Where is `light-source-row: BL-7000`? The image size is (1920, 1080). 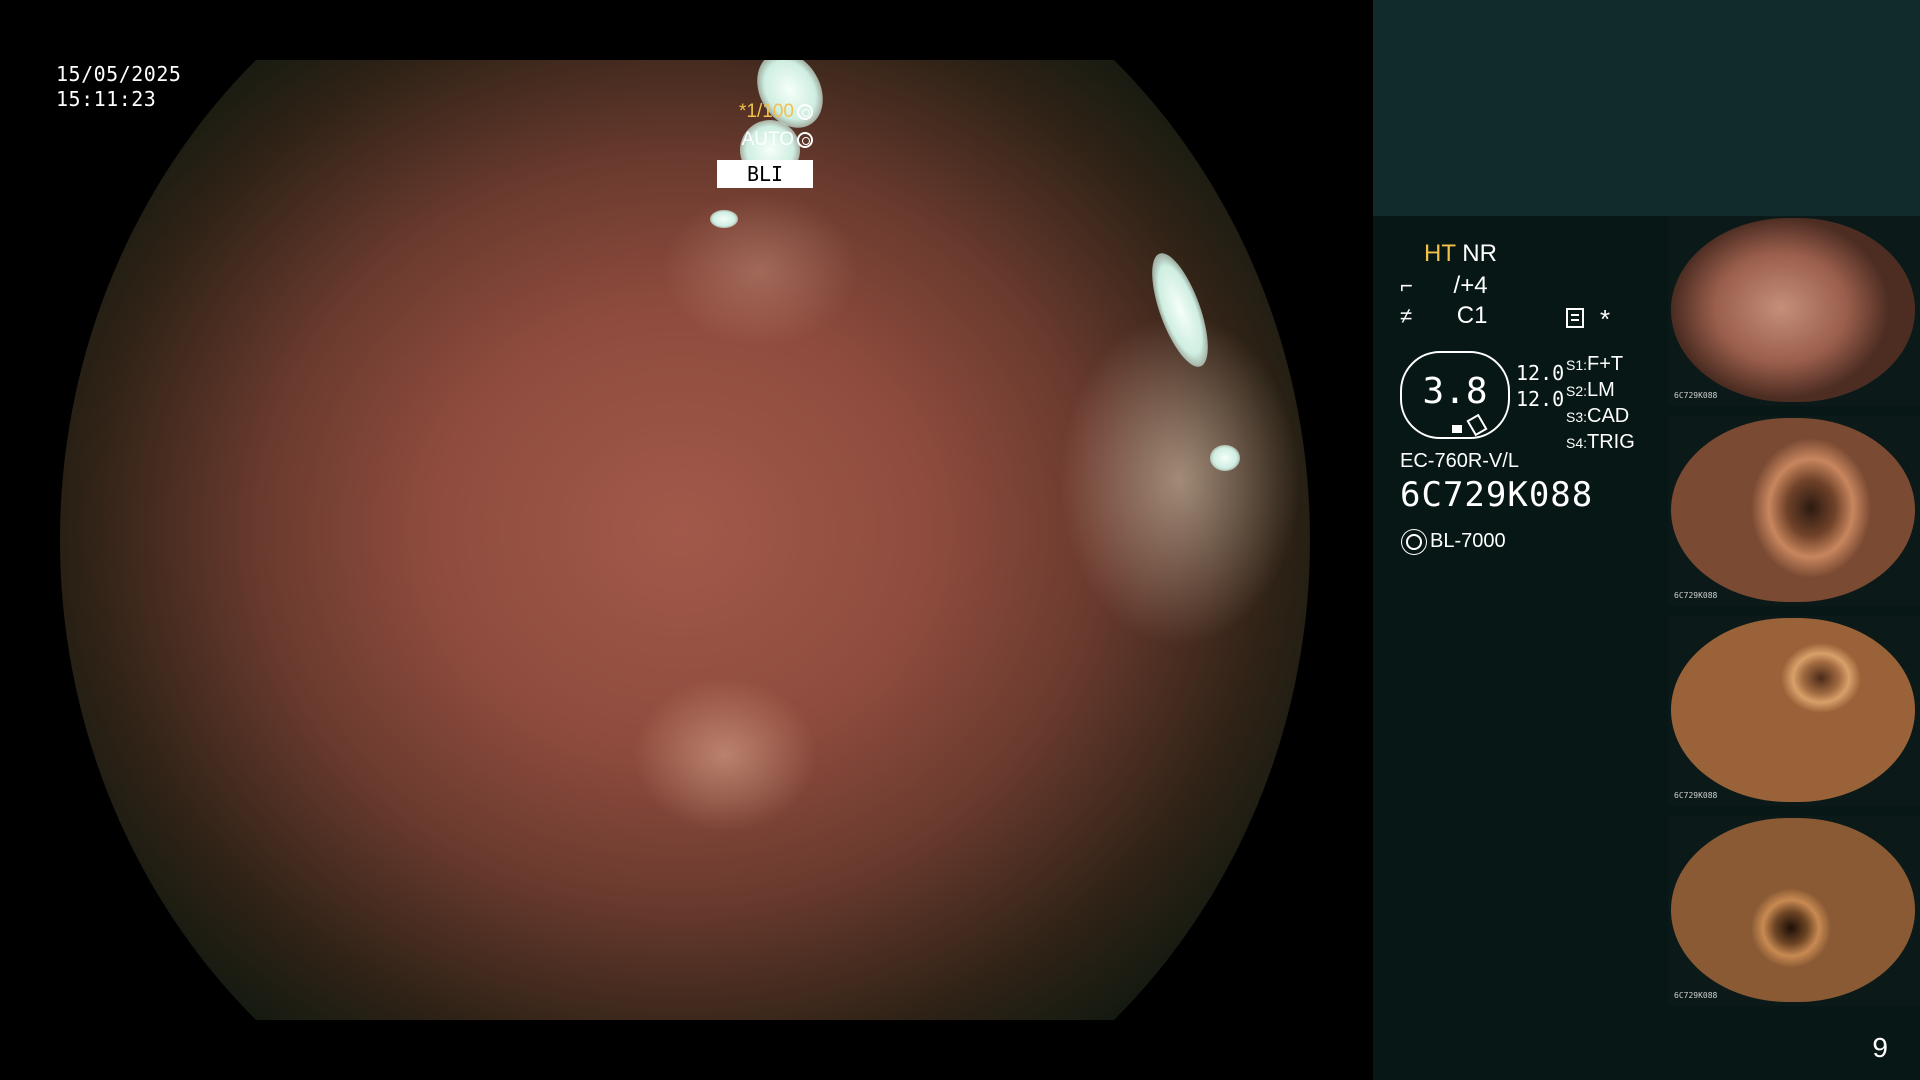 light-source-row: BL-7000 is located at coordinates (1453, 541).